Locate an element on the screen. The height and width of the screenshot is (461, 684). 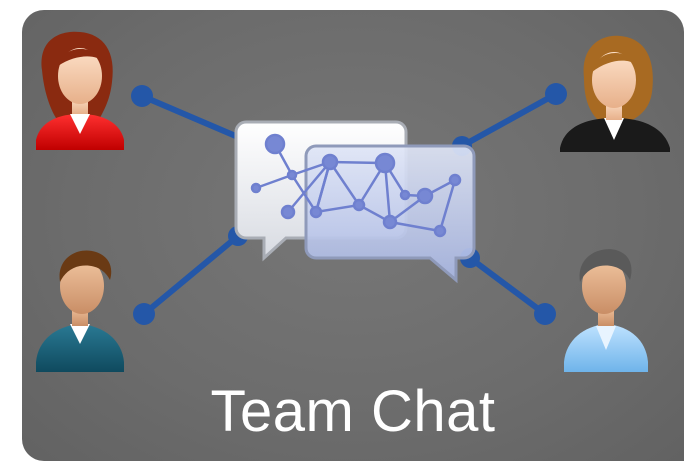
man-blue-shirt-avatar-icon is located at coordinates (606, 310).